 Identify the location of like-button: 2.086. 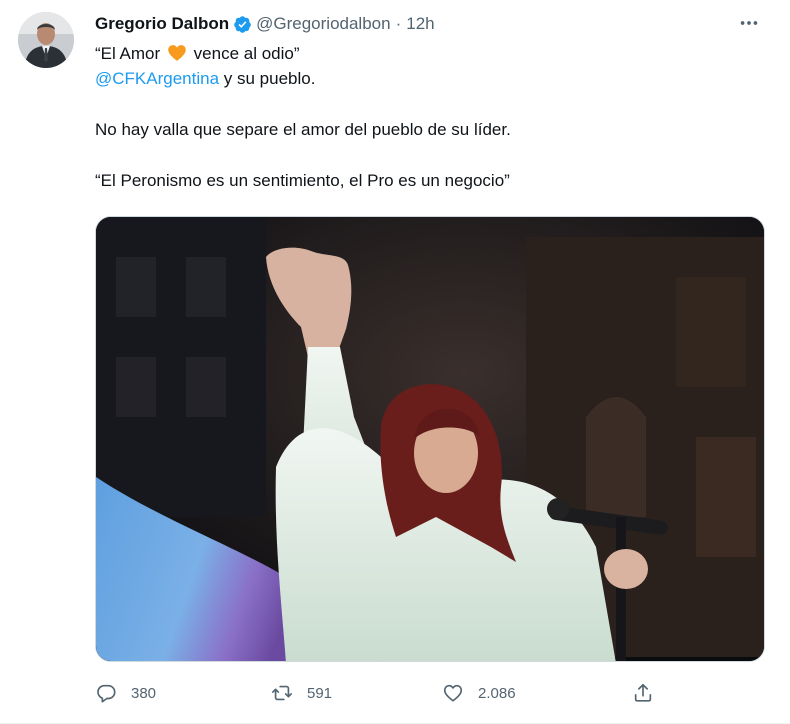
(479, 693).